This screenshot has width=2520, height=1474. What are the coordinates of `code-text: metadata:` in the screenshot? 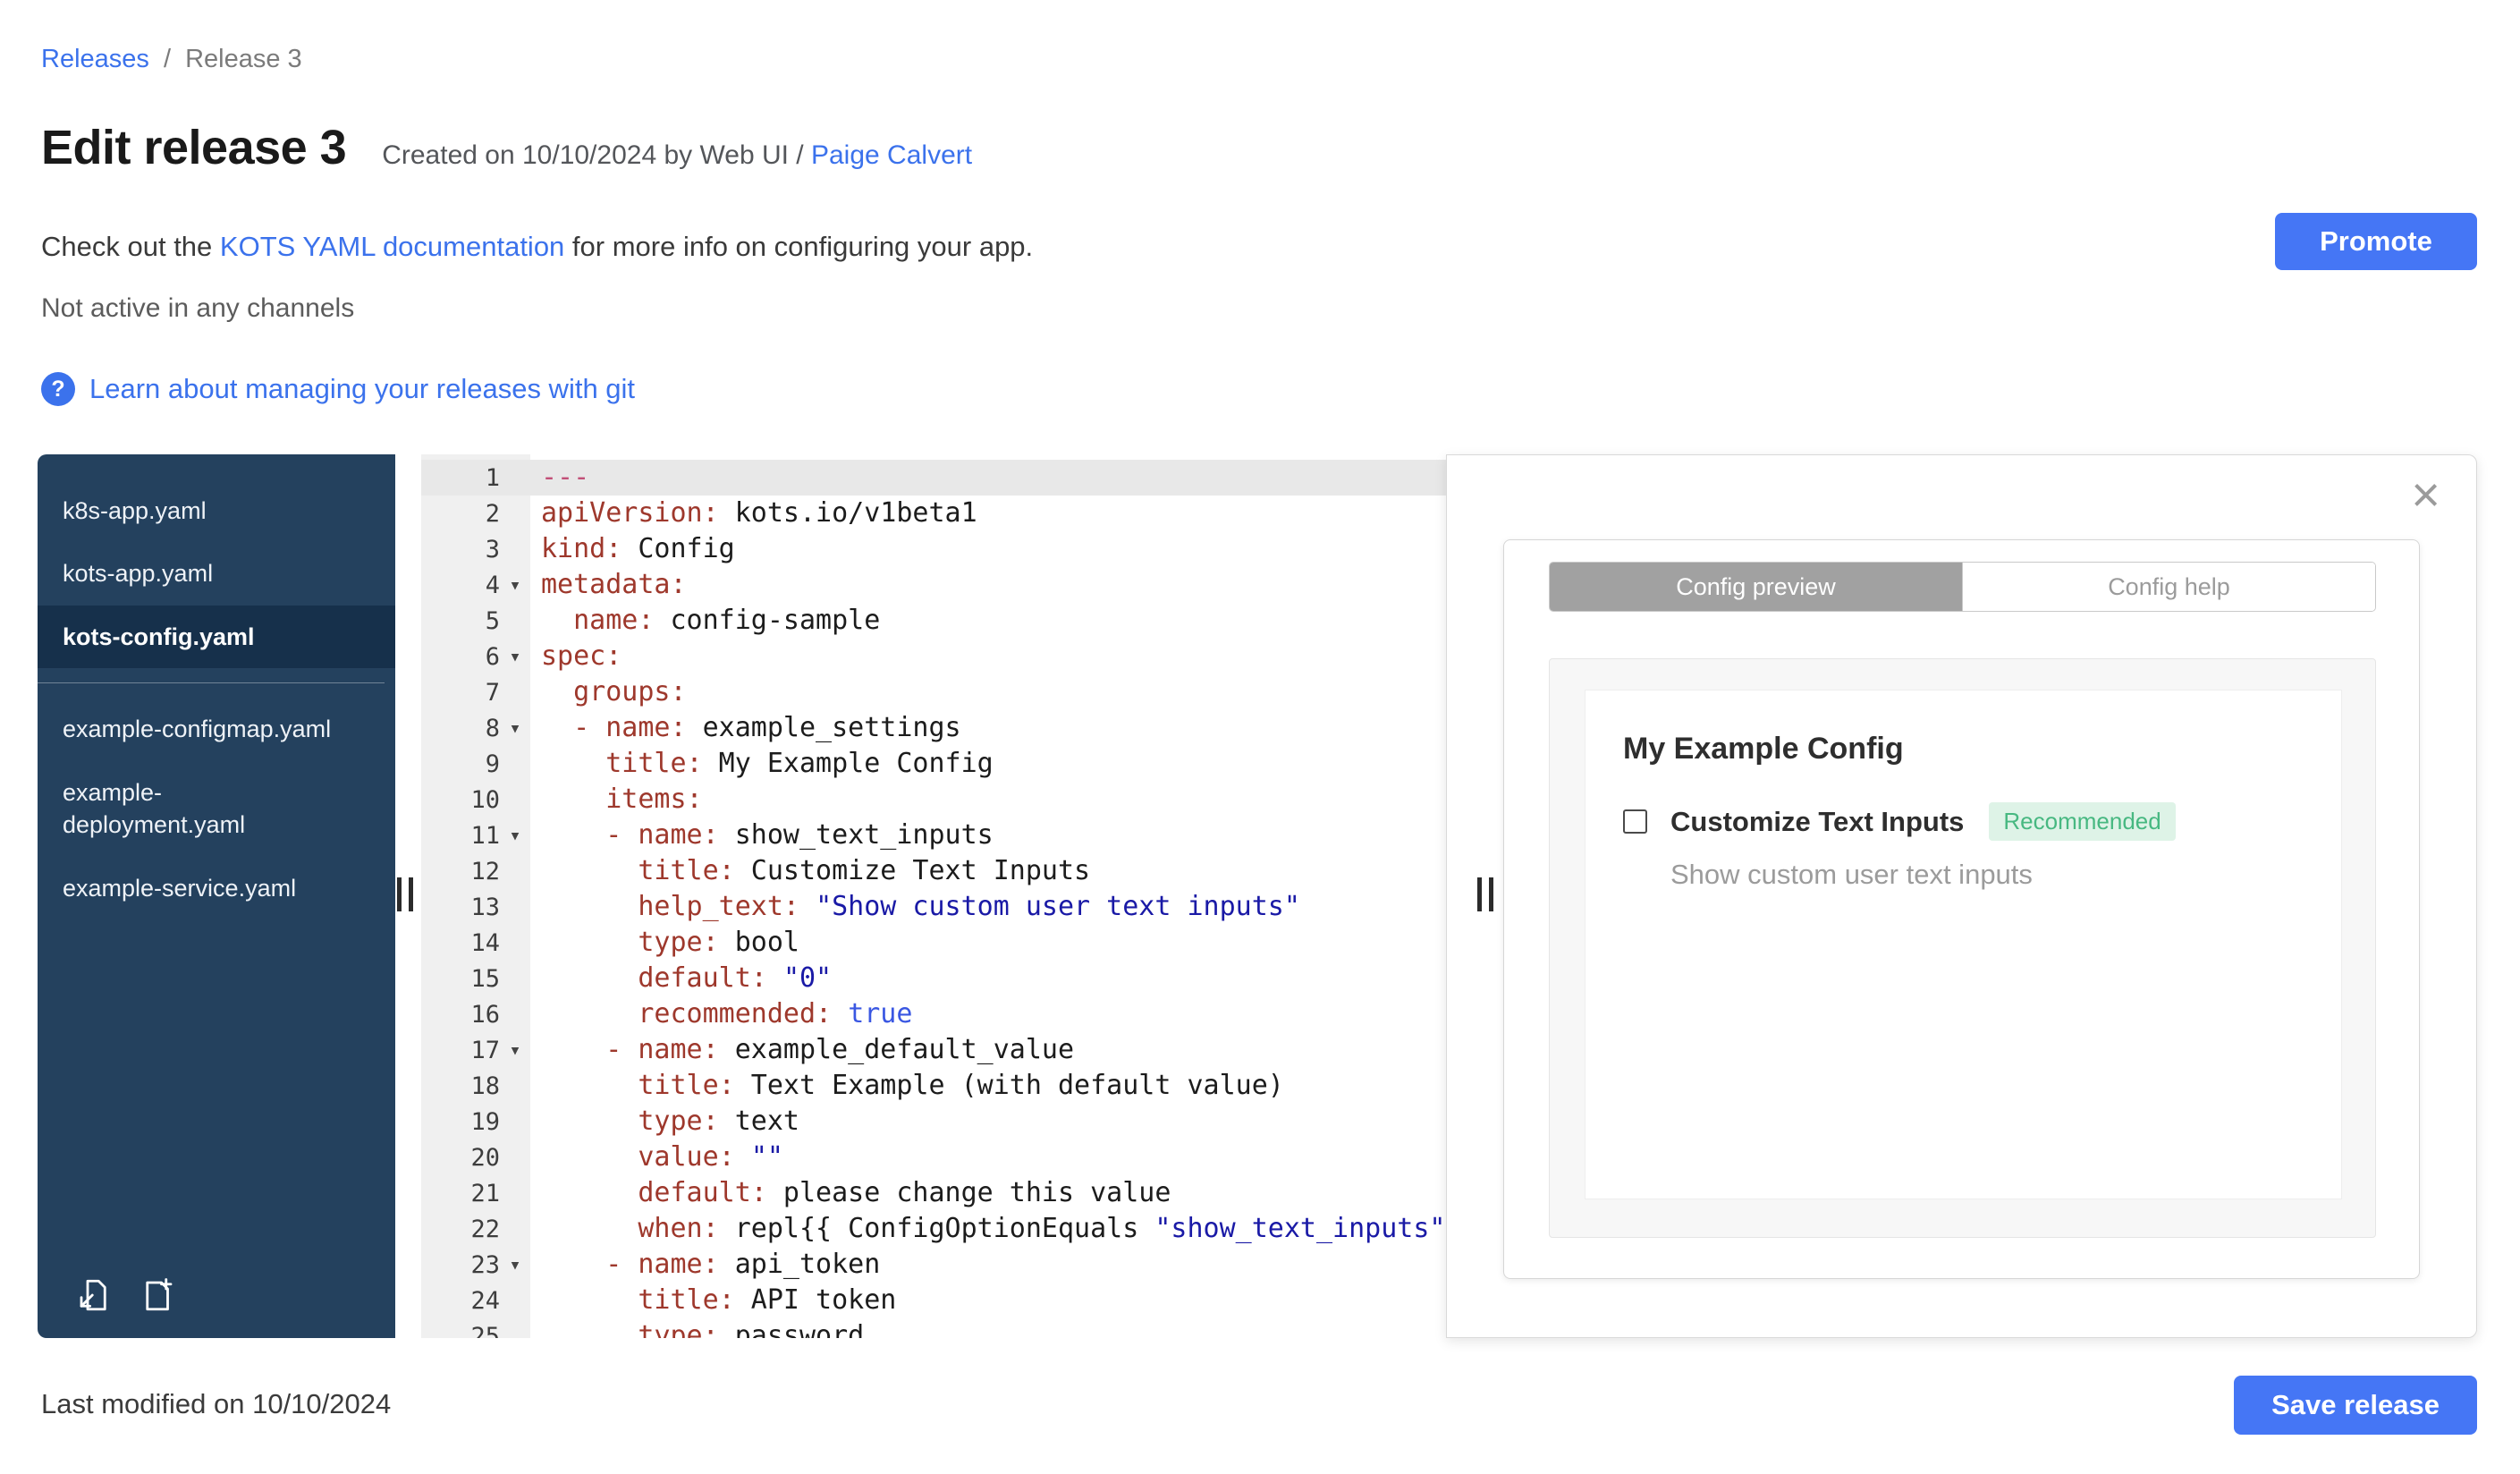 It's located at (614, 584).